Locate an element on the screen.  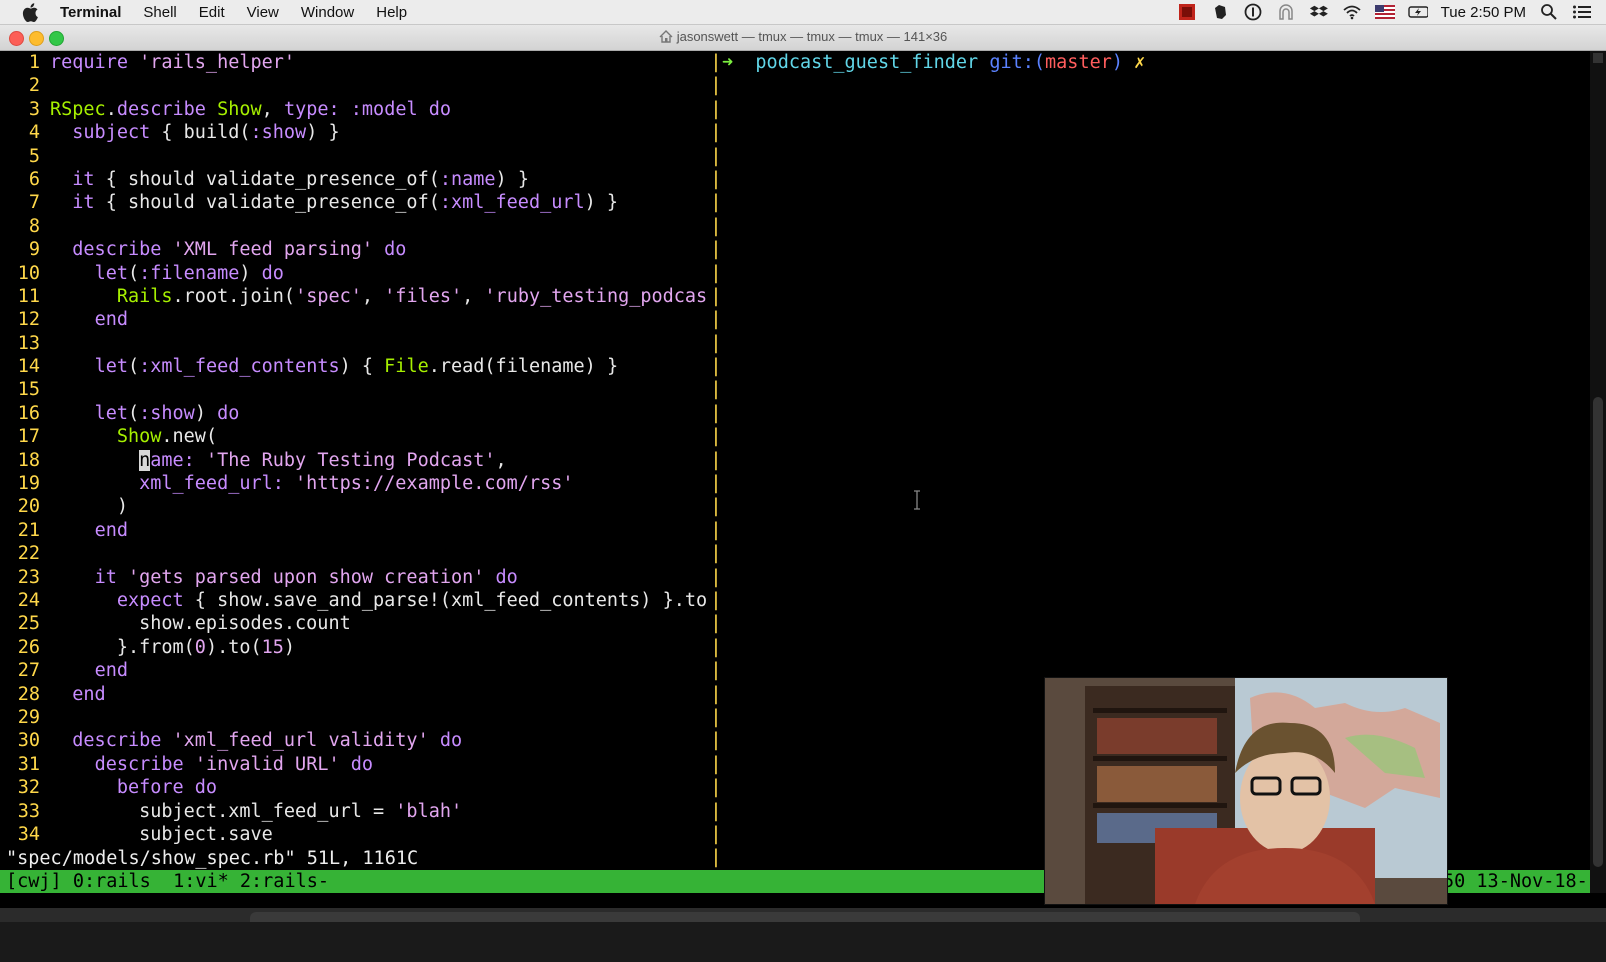
code-line: 28 end is located at coordinates (356, 694).